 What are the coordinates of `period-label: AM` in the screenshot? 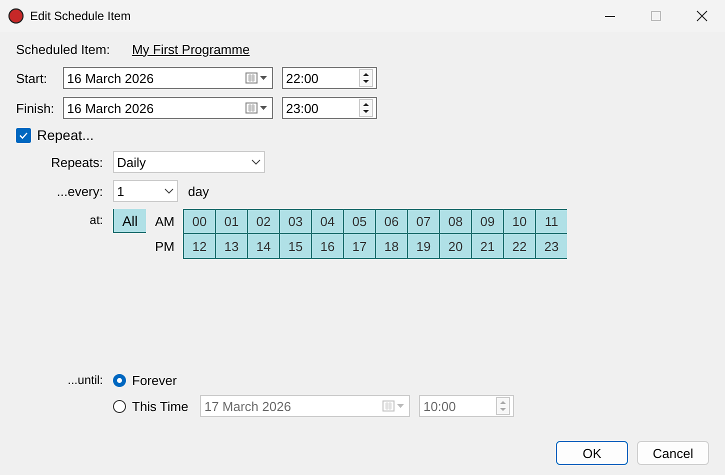 It's located at (165, 222).